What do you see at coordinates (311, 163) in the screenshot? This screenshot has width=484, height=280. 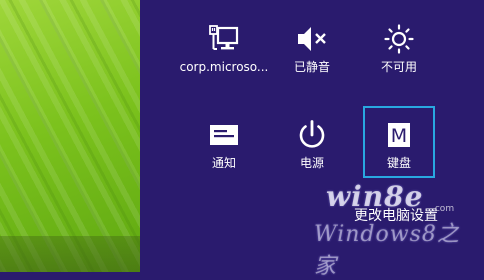 I see `power-label: 电源` at bounding box center [311, 163].